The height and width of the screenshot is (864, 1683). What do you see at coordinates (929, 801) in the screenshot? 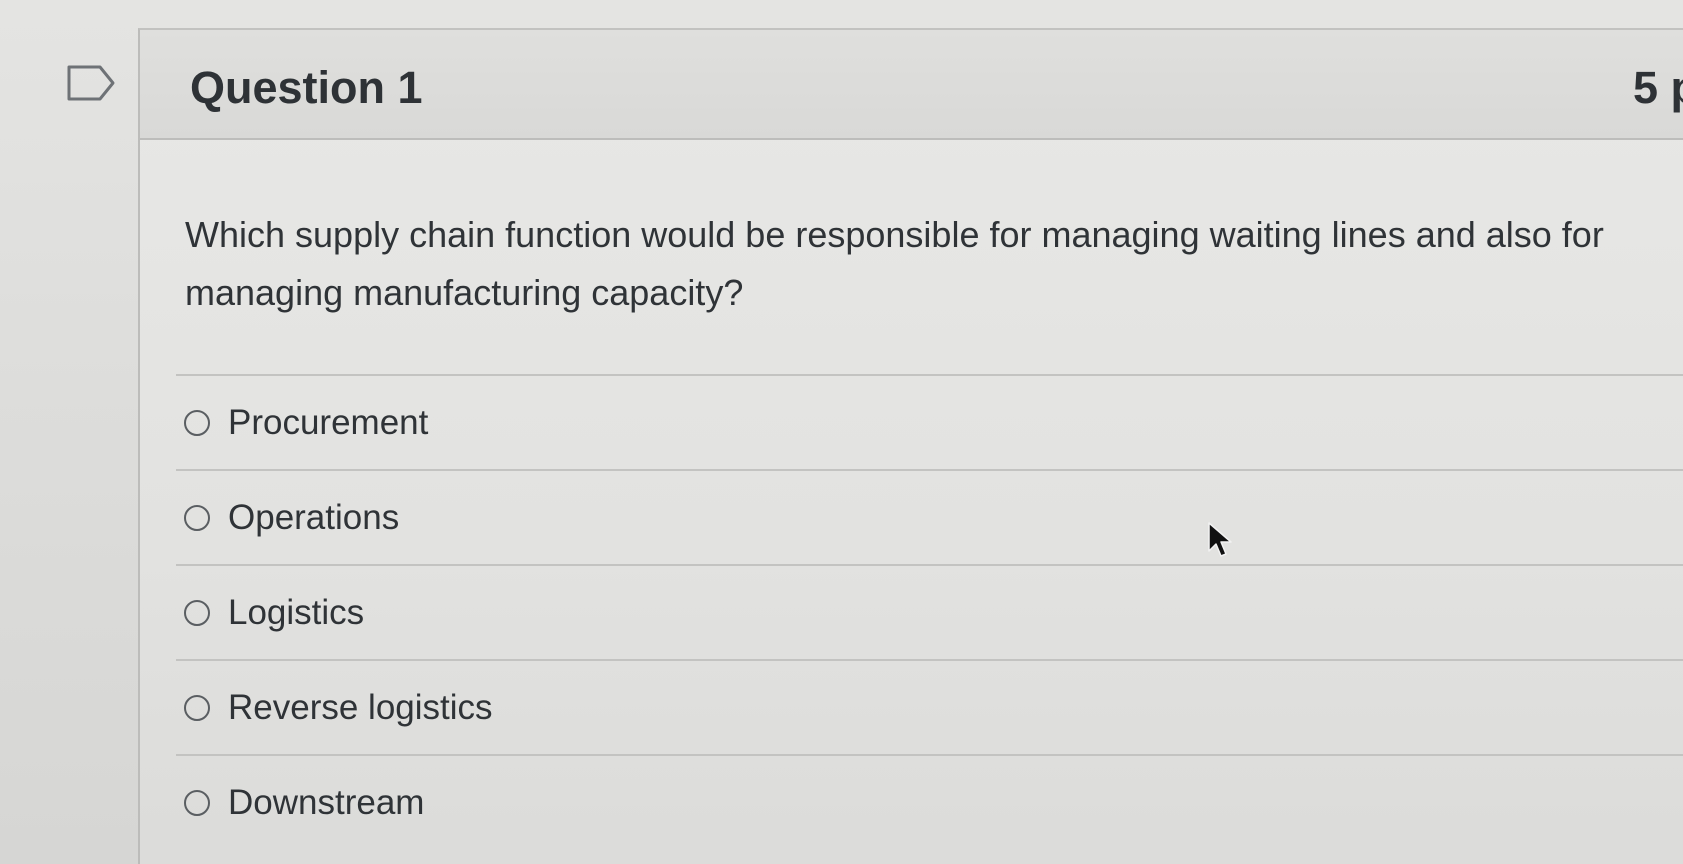
I see `answer-option: Downstream` at bounding box center [929, 801].